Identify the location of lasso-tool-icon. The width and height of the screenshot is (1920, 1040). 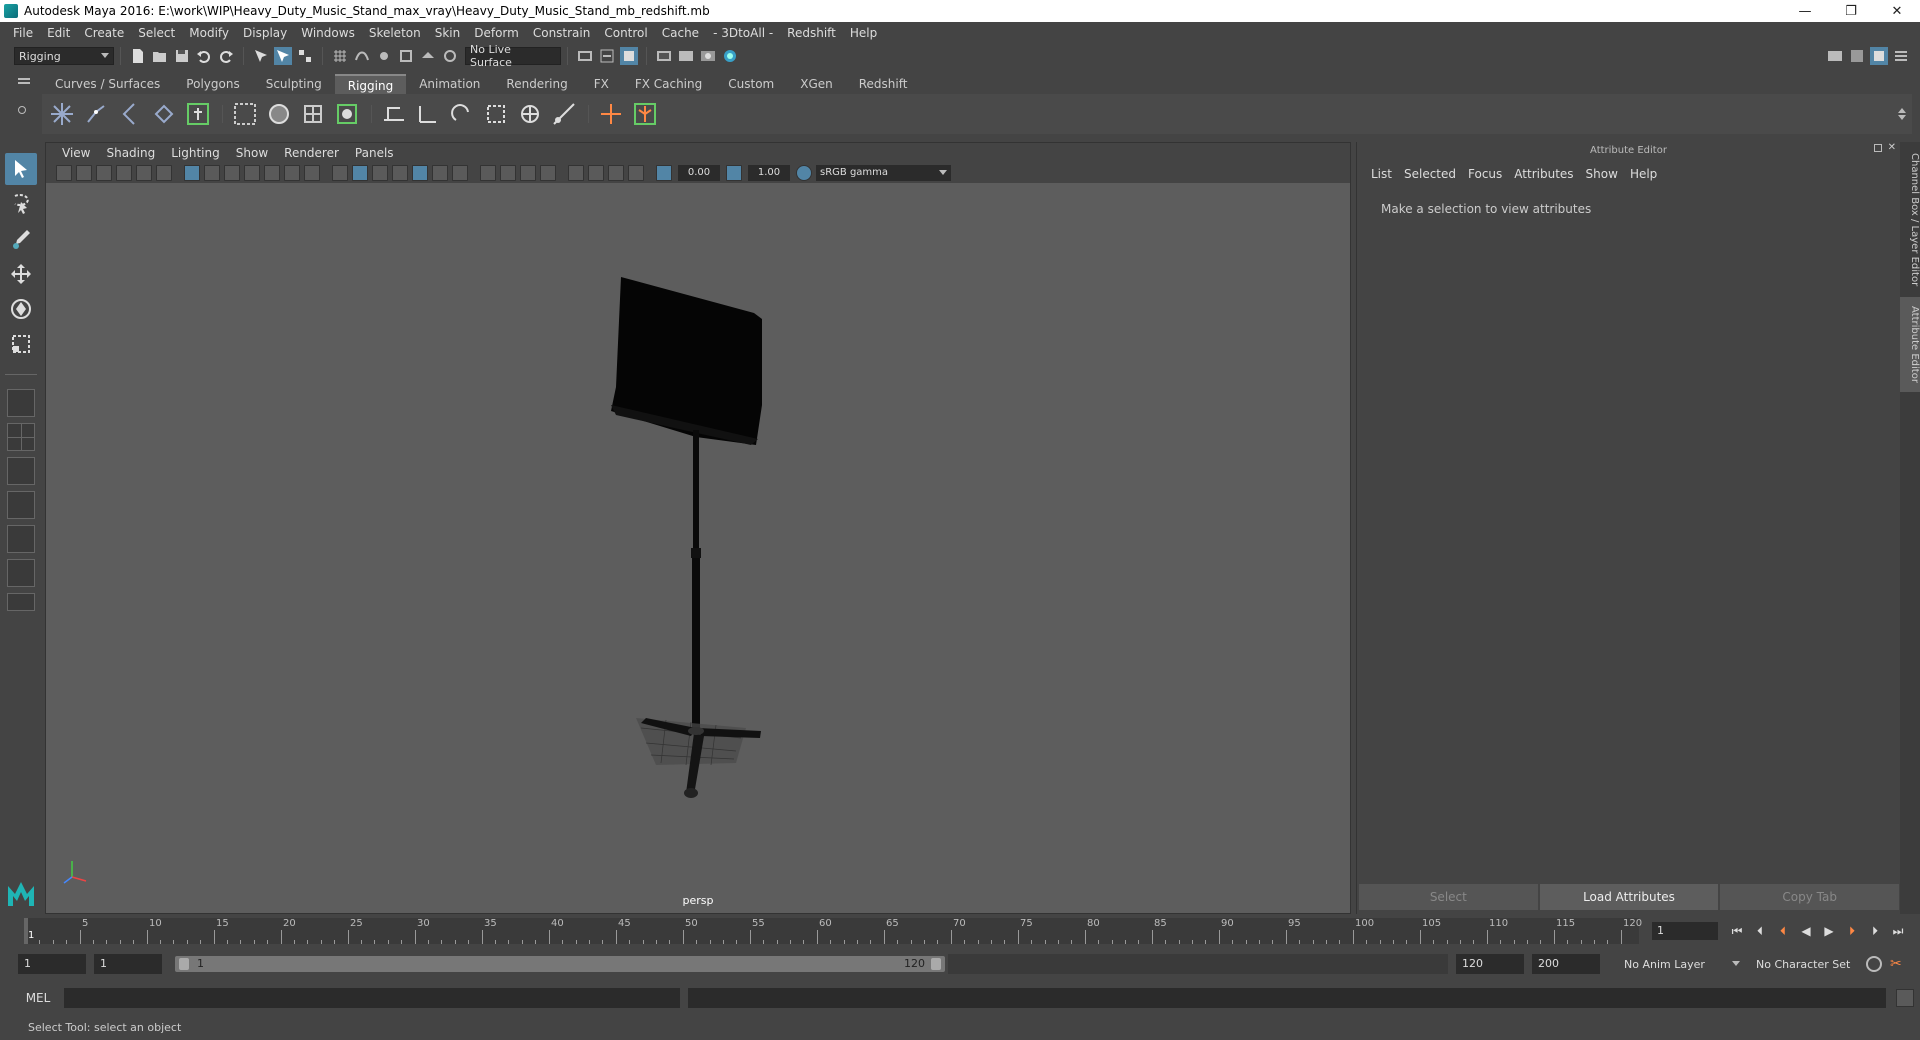
(21, 204).